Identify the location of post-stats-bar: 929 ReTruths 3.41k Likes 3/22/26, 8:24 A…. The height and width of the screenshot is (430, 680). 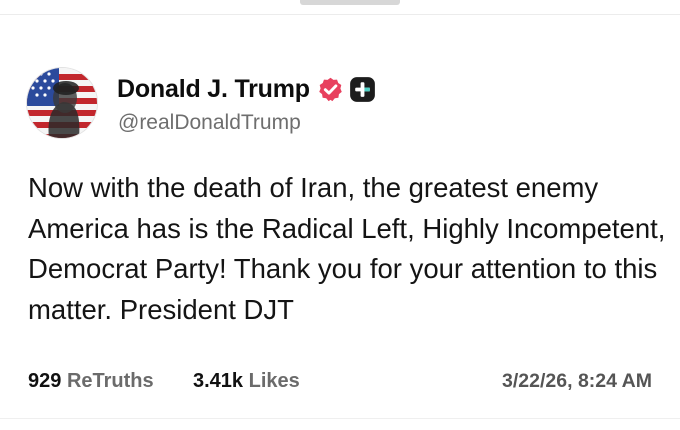
(340, 382).